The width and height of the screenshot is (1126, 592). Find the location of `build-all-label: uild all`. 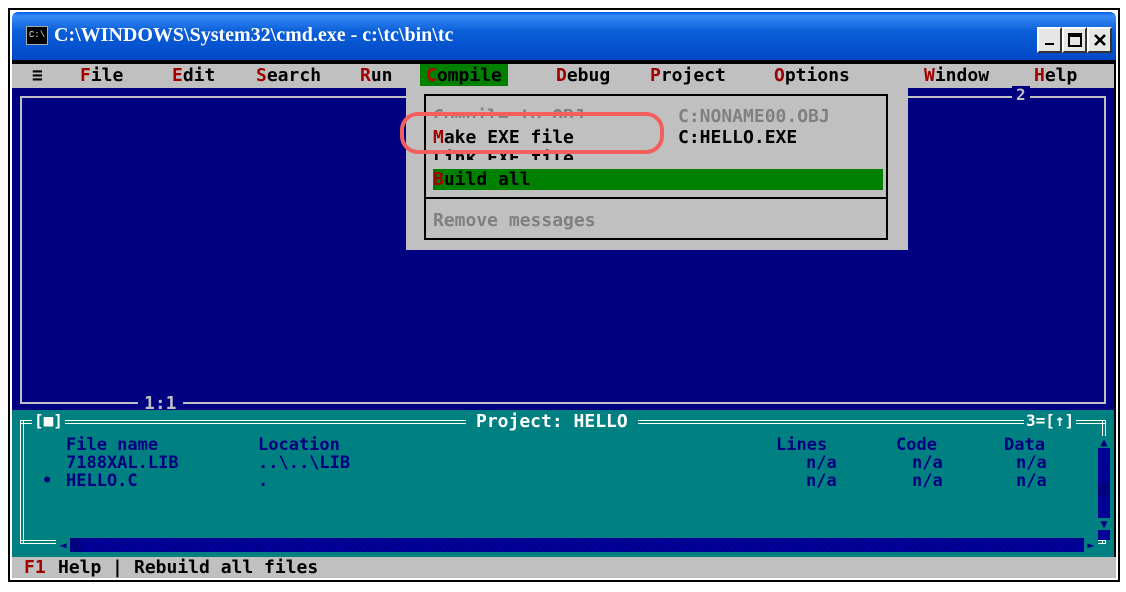

build-all-label: uild all is located at coordinates (487, 179).